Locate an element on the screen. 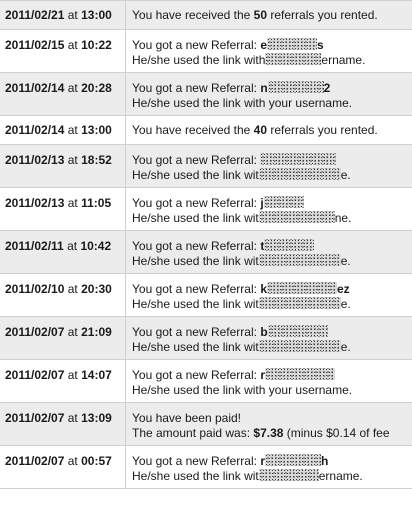 Image resolution: width=412 pixels, height=526 pixels. log-time: 21:09 is located at coordinates (96, 332).